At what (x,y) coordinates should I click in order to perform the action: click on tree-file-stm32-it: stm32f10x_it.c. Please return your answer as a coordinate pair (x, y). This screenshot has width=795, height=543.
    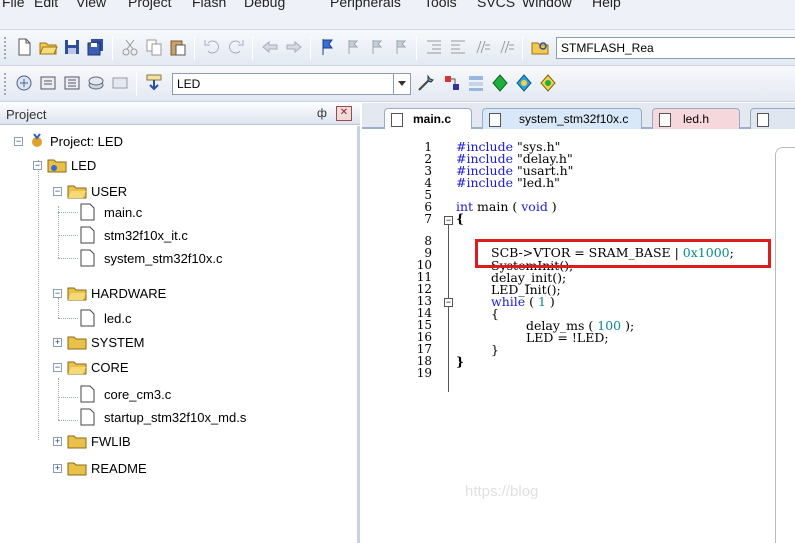
    Looking at the image, I should click on (178, 236).